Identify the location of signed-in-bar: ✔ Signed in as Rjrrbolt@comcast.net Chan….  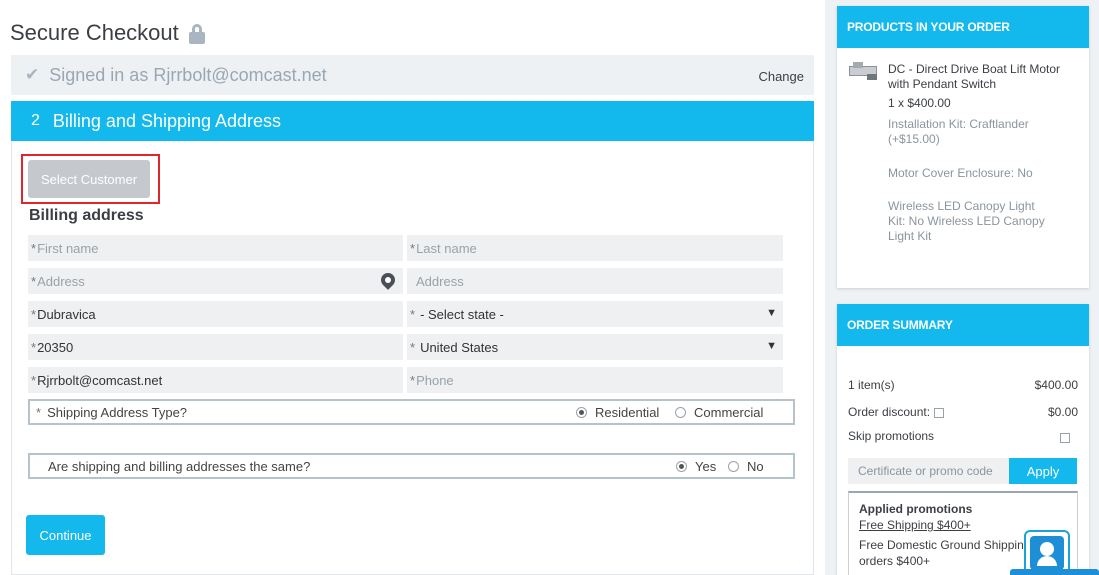
(412, 75).